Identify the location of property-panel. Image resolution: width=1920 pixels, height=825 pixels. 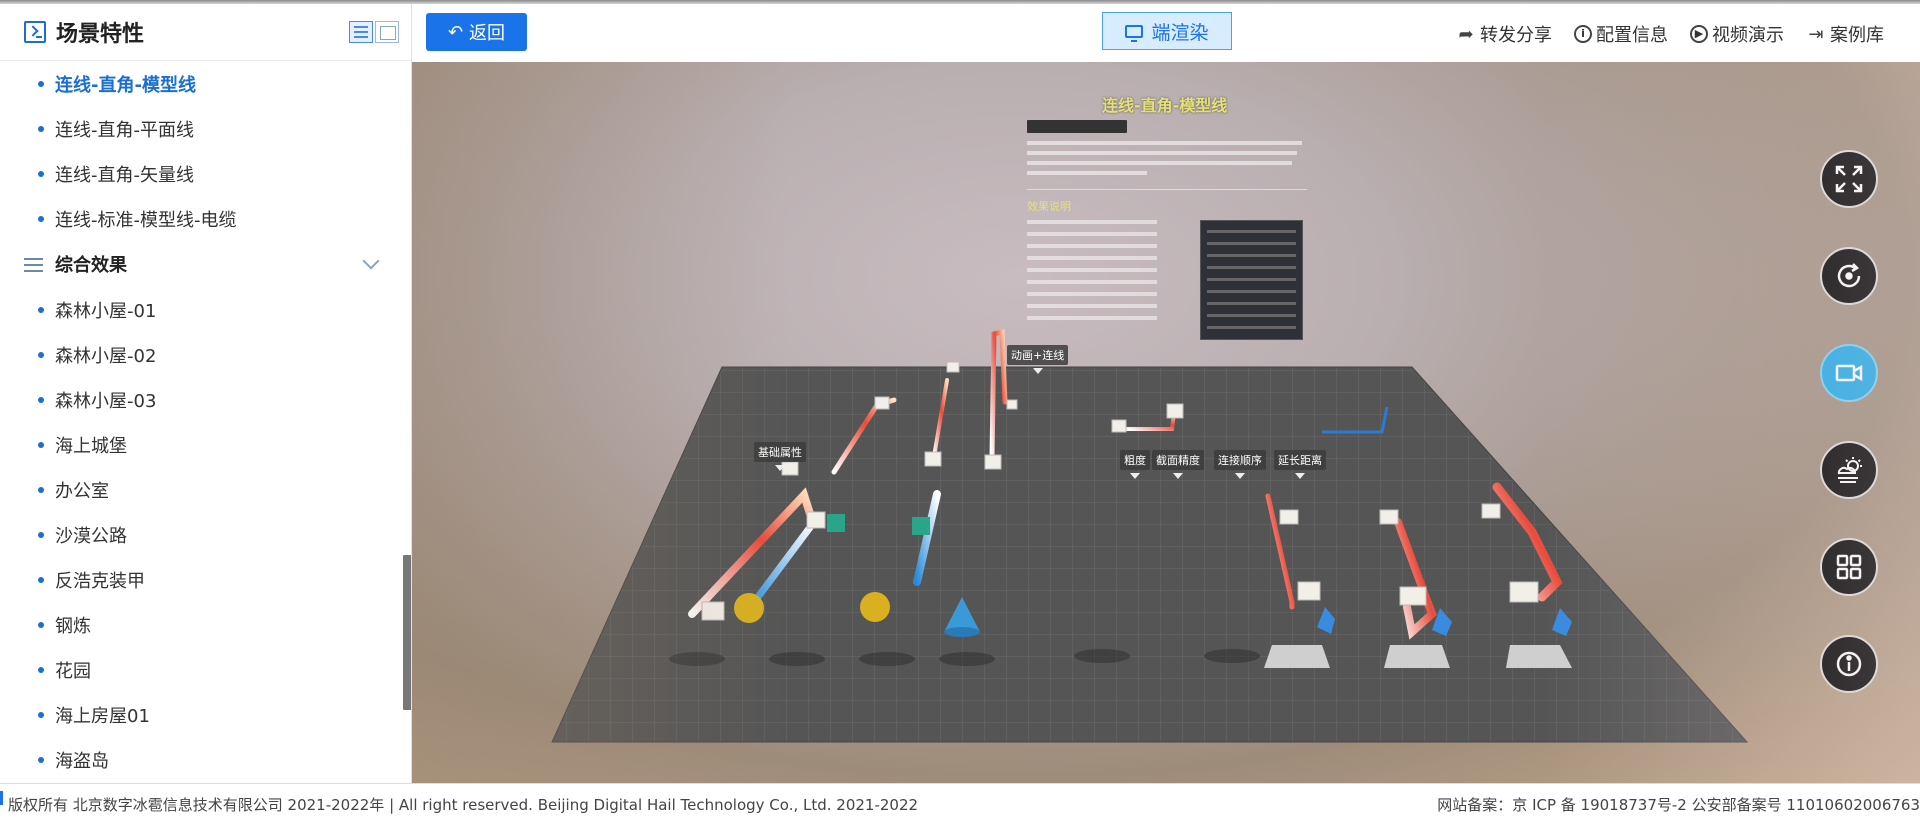
(1251, 280).